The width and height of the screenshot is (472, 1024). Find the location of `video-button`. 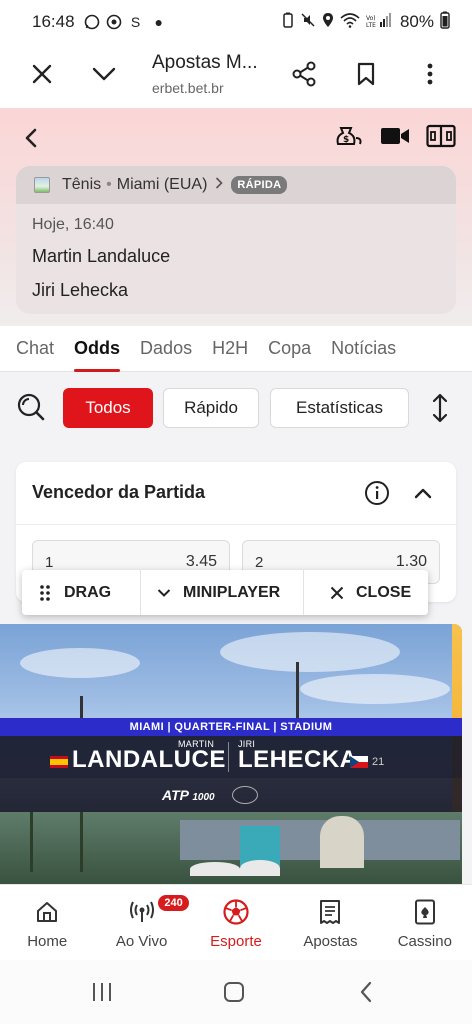

video-button is located at coordinates (395, 138).